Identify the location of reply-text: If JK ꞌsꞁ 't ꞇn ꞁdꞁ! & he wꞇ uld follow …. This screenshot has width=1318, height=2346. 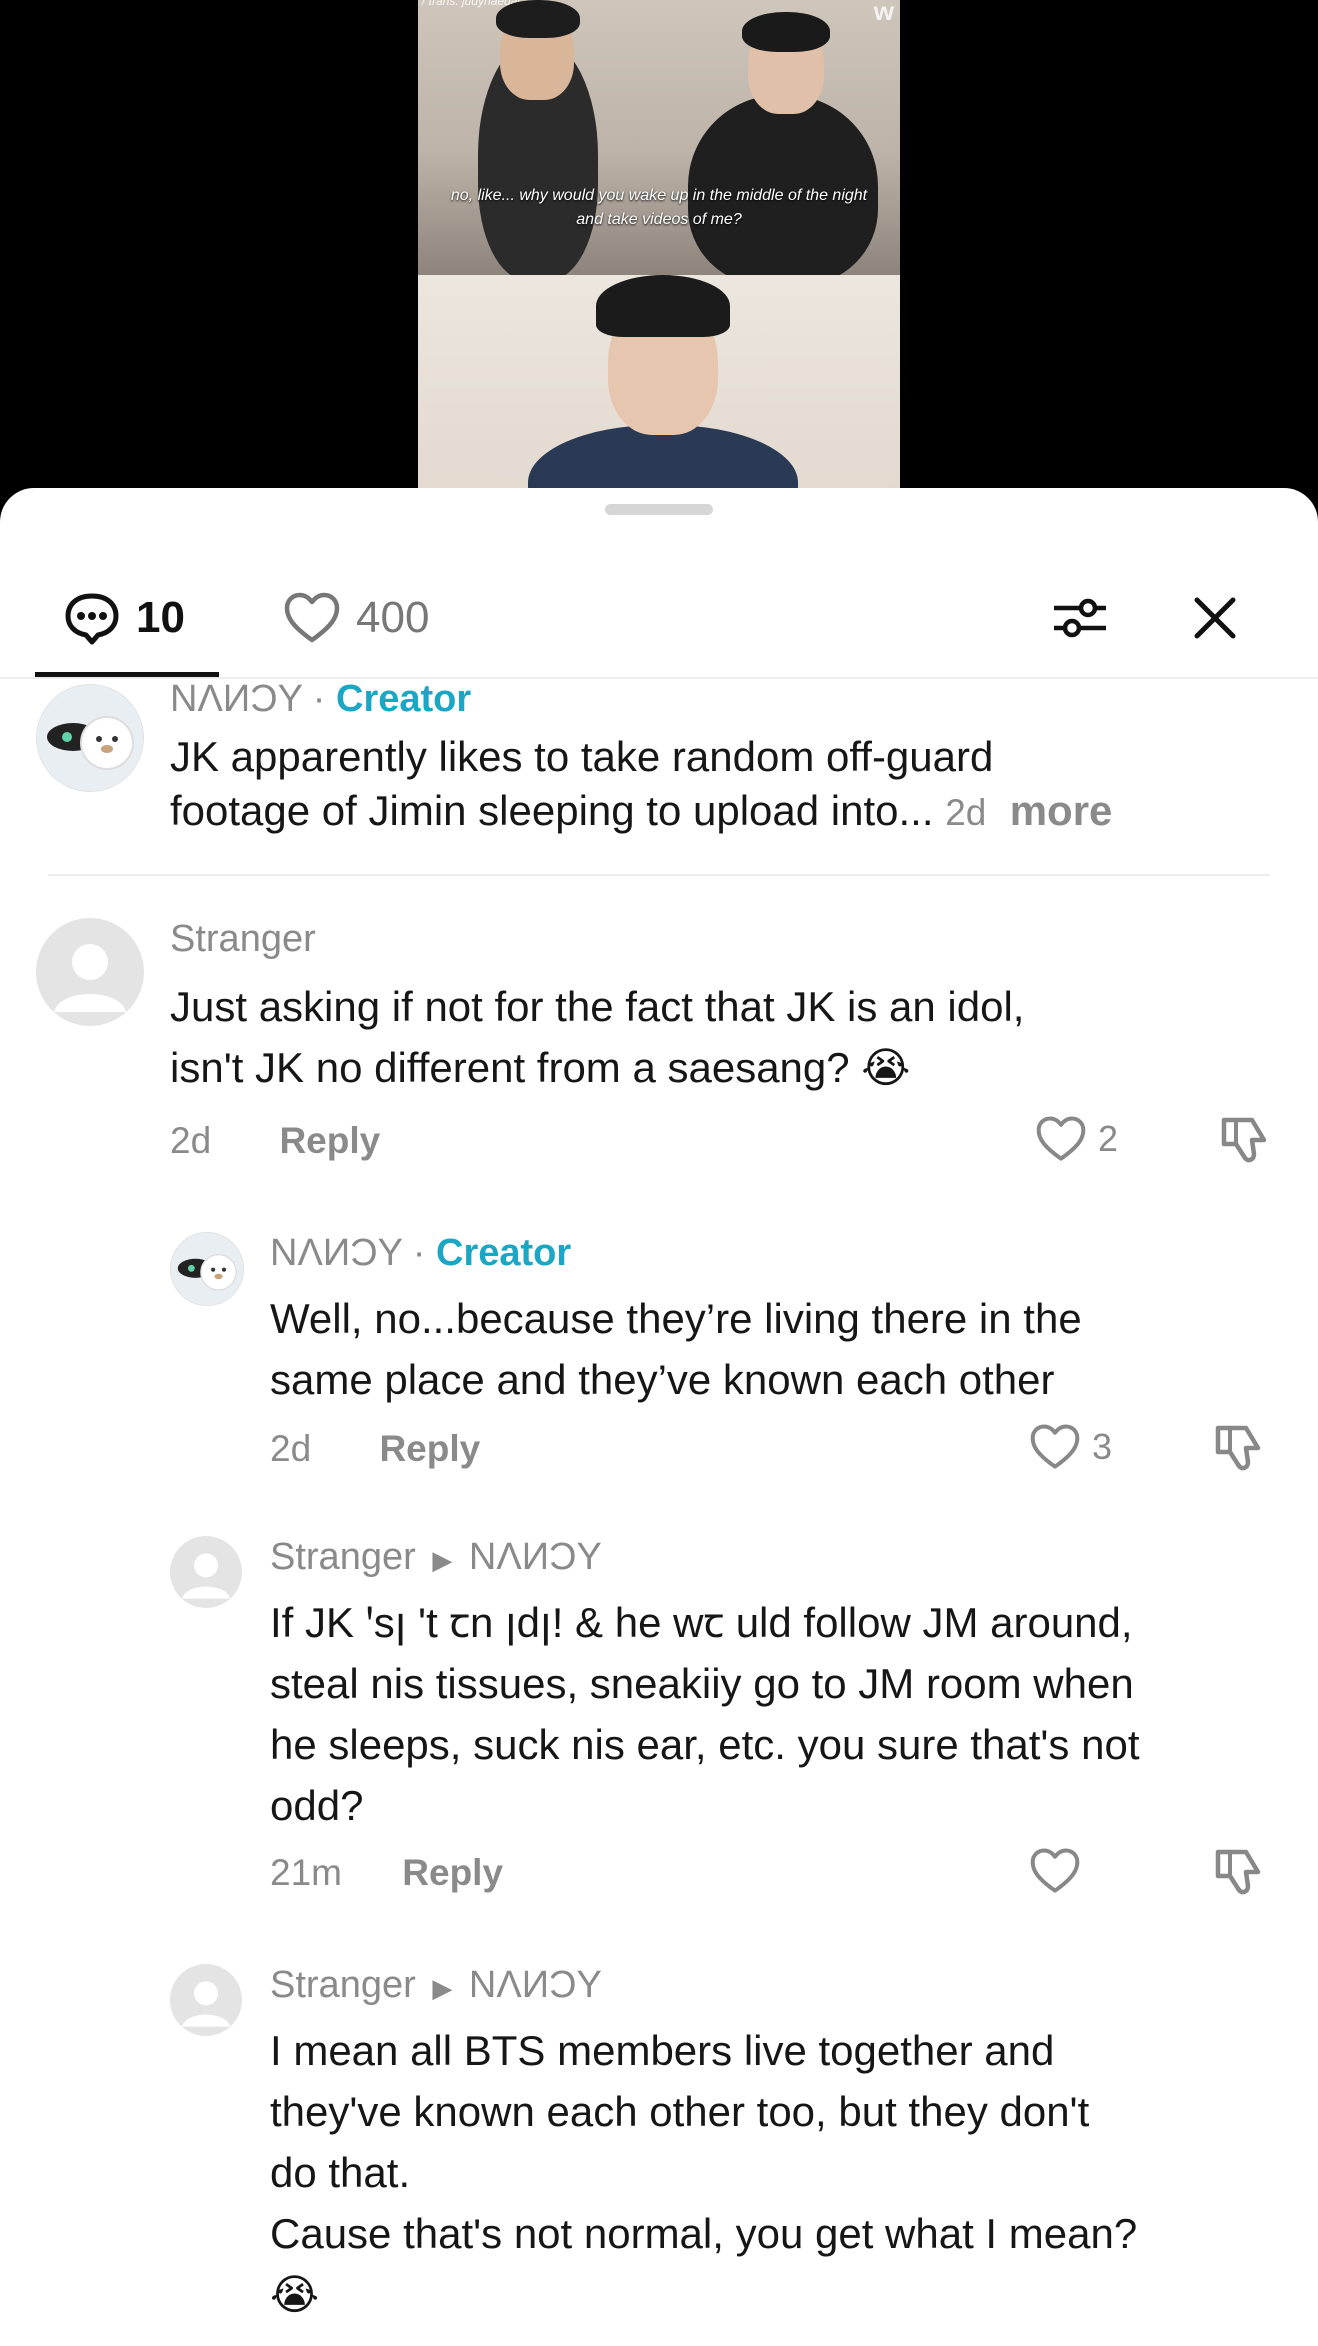
(790, 1714).